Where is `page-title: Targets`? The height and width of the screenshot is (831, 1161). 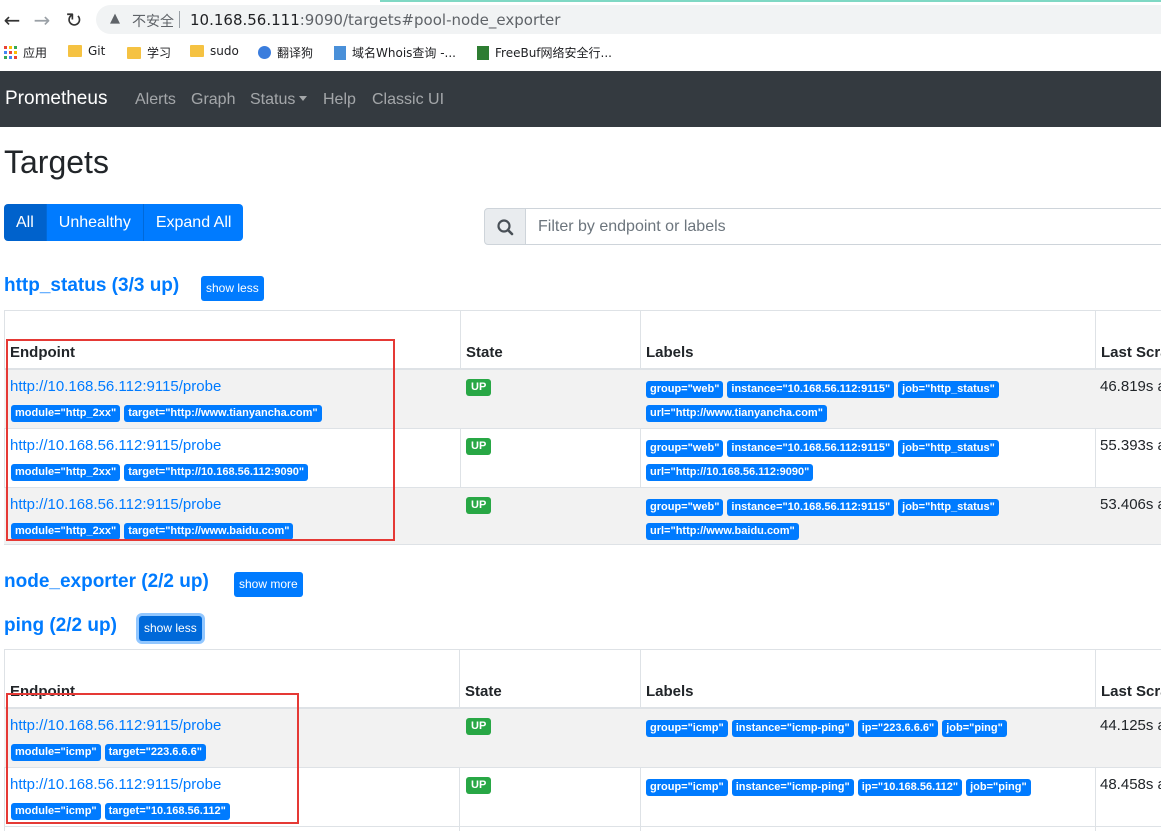 page-title: Targets is located at coordinates (56, 162).